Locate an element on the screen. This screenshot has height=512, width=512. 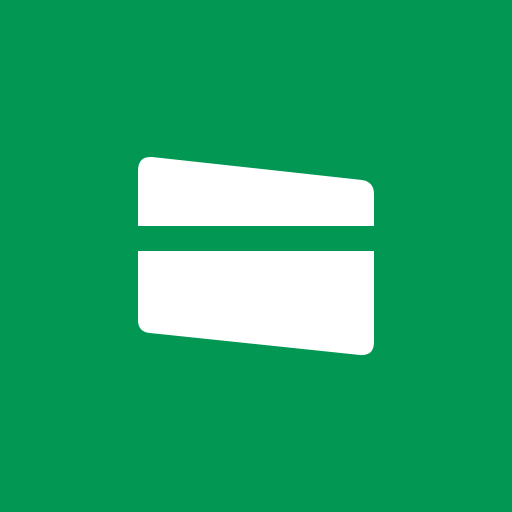
card-bottom-panel is located at coordinates (256, 303).